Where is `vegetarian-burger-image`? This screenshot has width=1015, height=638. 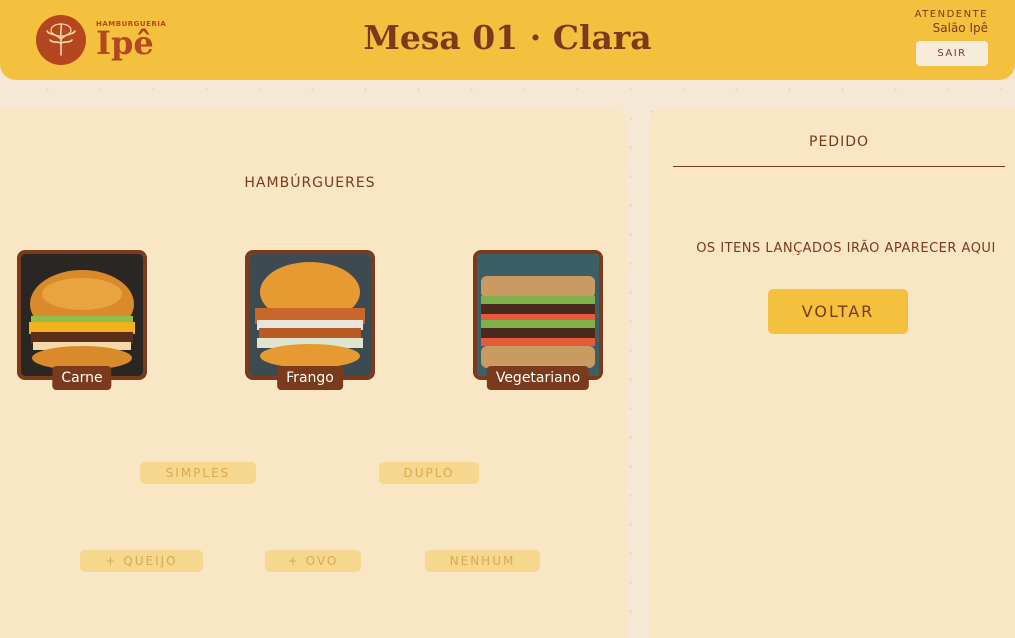 vegetarian-burger-image is located at coordinates (538, 315).